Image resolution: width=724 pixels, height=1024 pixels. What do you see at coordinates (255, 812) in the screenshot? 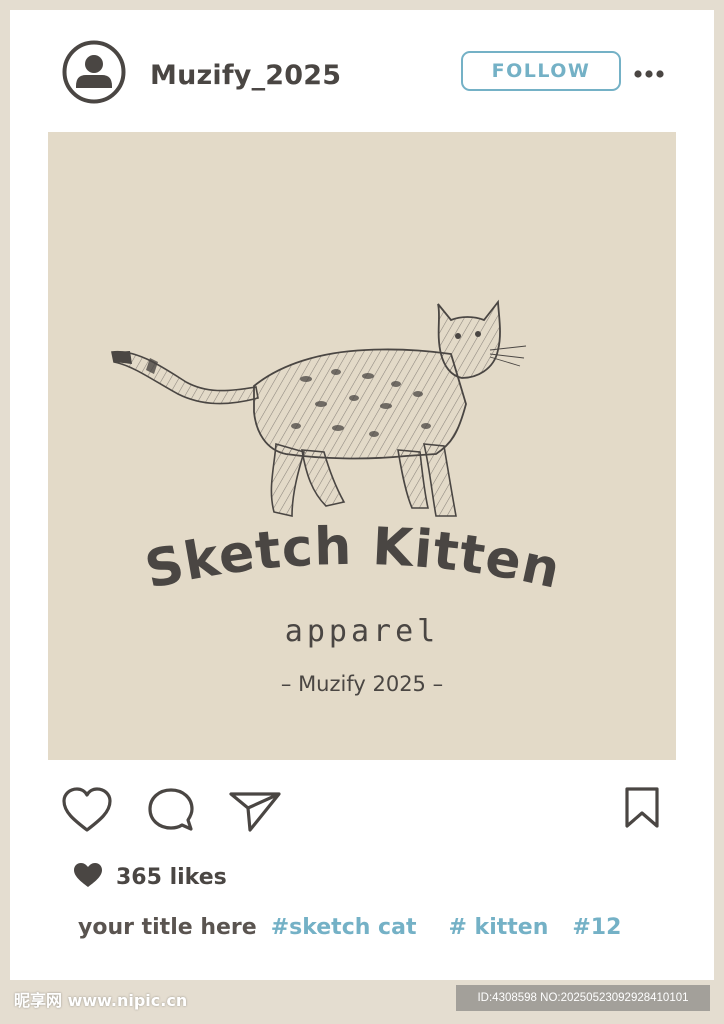
I see `paper-plane-icon` at bounding box center [255, 812].